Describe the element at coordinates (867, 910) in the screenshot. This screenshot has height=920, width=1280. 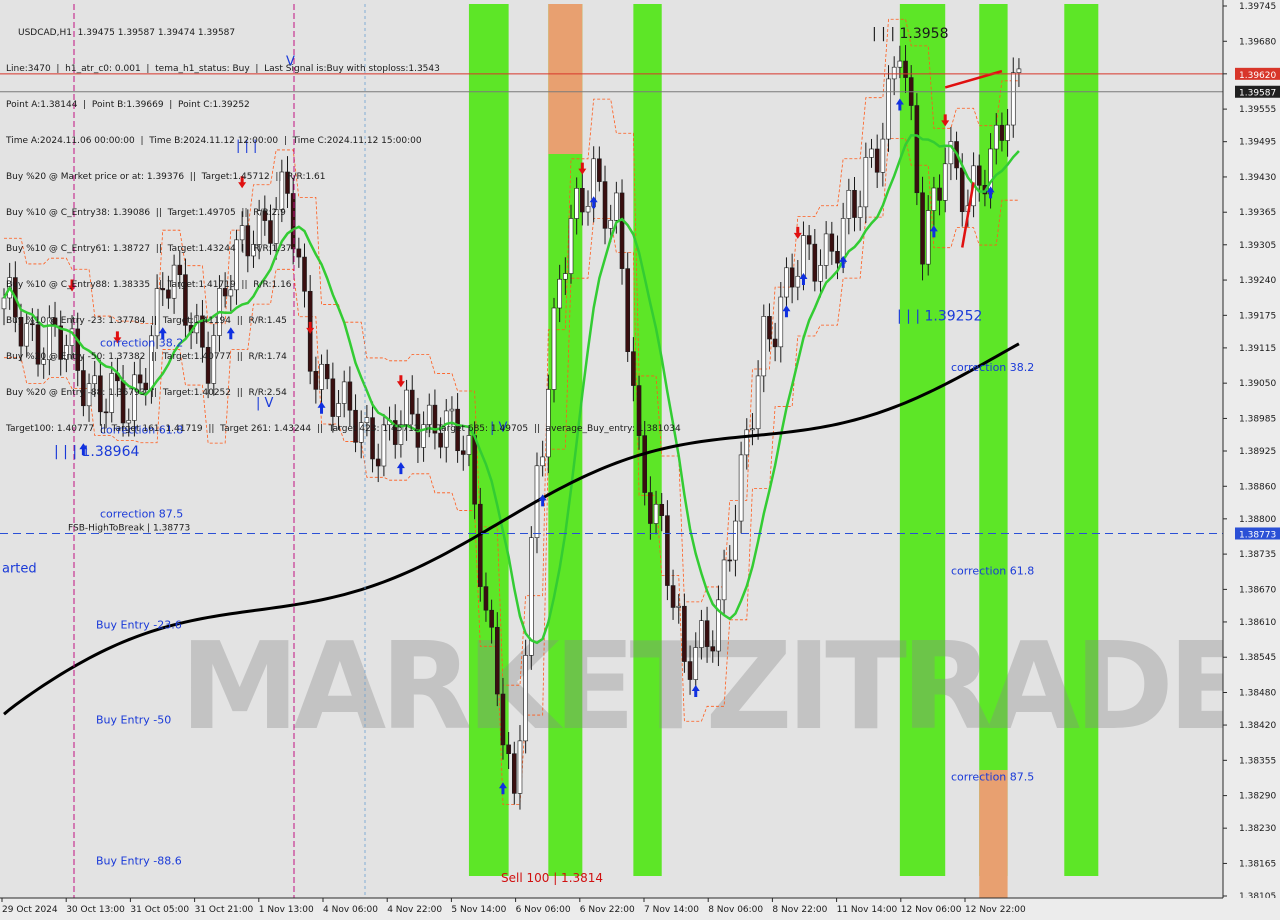
I see `time-tick-label: 11 Nov 14:00` at that location.